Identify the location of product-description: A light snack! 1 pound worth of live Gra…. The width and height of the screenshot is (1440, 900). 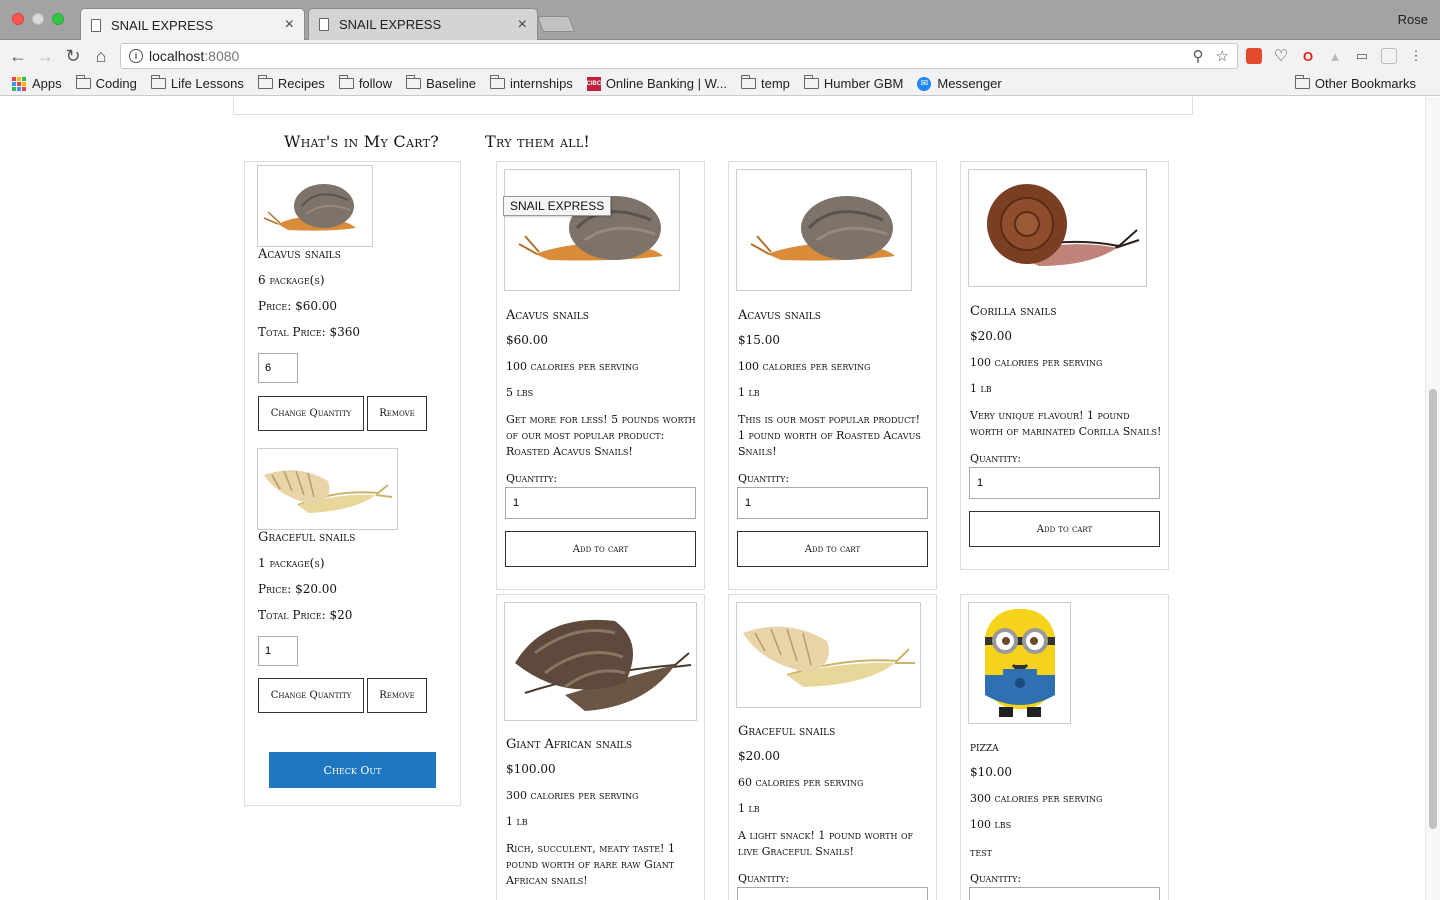
(826, 843).